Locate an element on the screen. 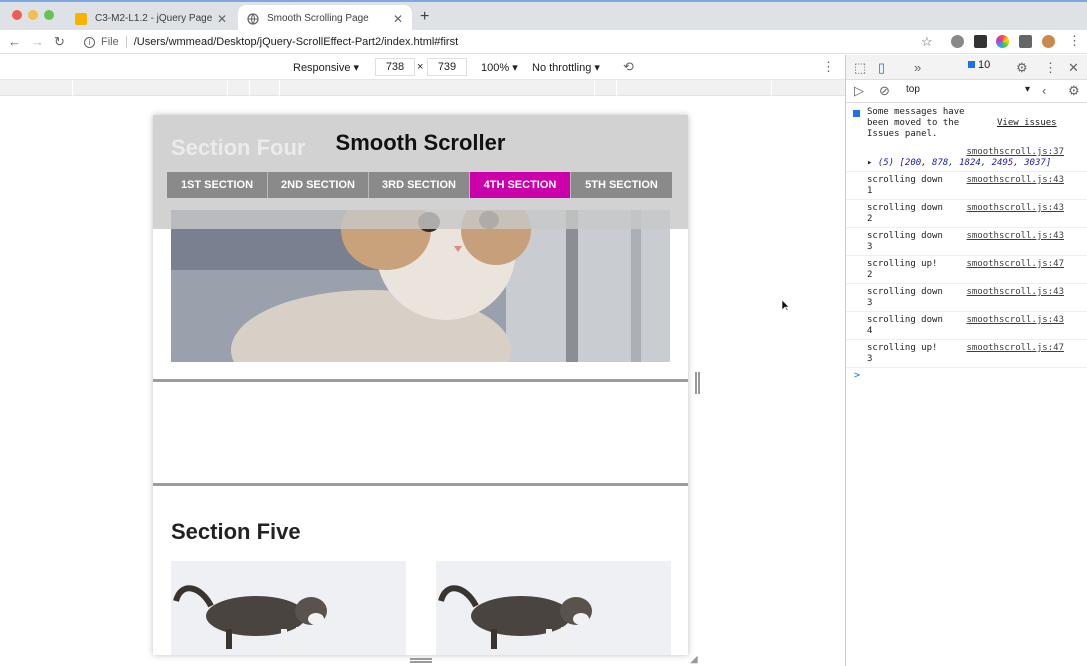 This screenshot has width=1087, height=666. section-divider is located at coordinates (420, 380).